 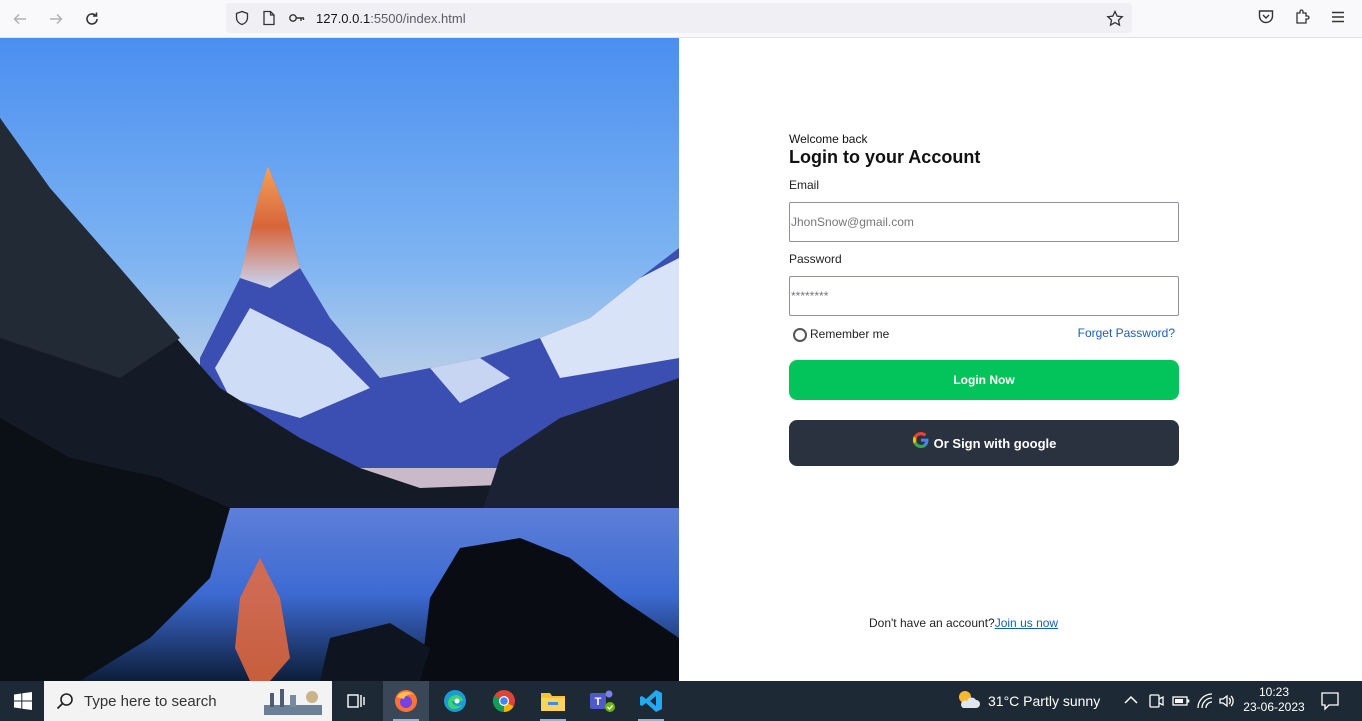 I want to click on google-icon, so click(x=920, y=440).